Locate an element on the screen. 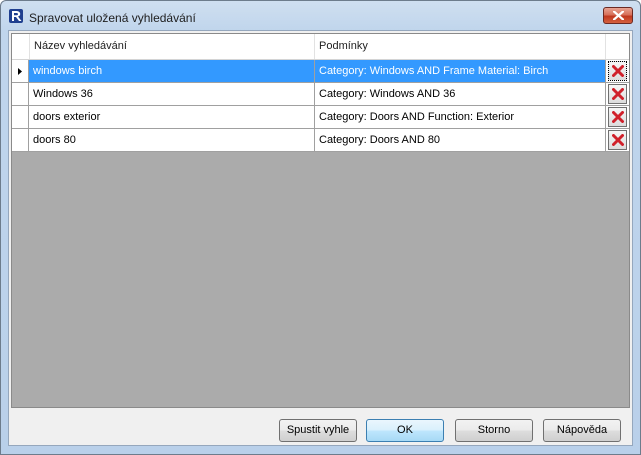 This screenshot has height=455, width=641. search-name-cell: doors 80 is located at coordinates (172, 140).